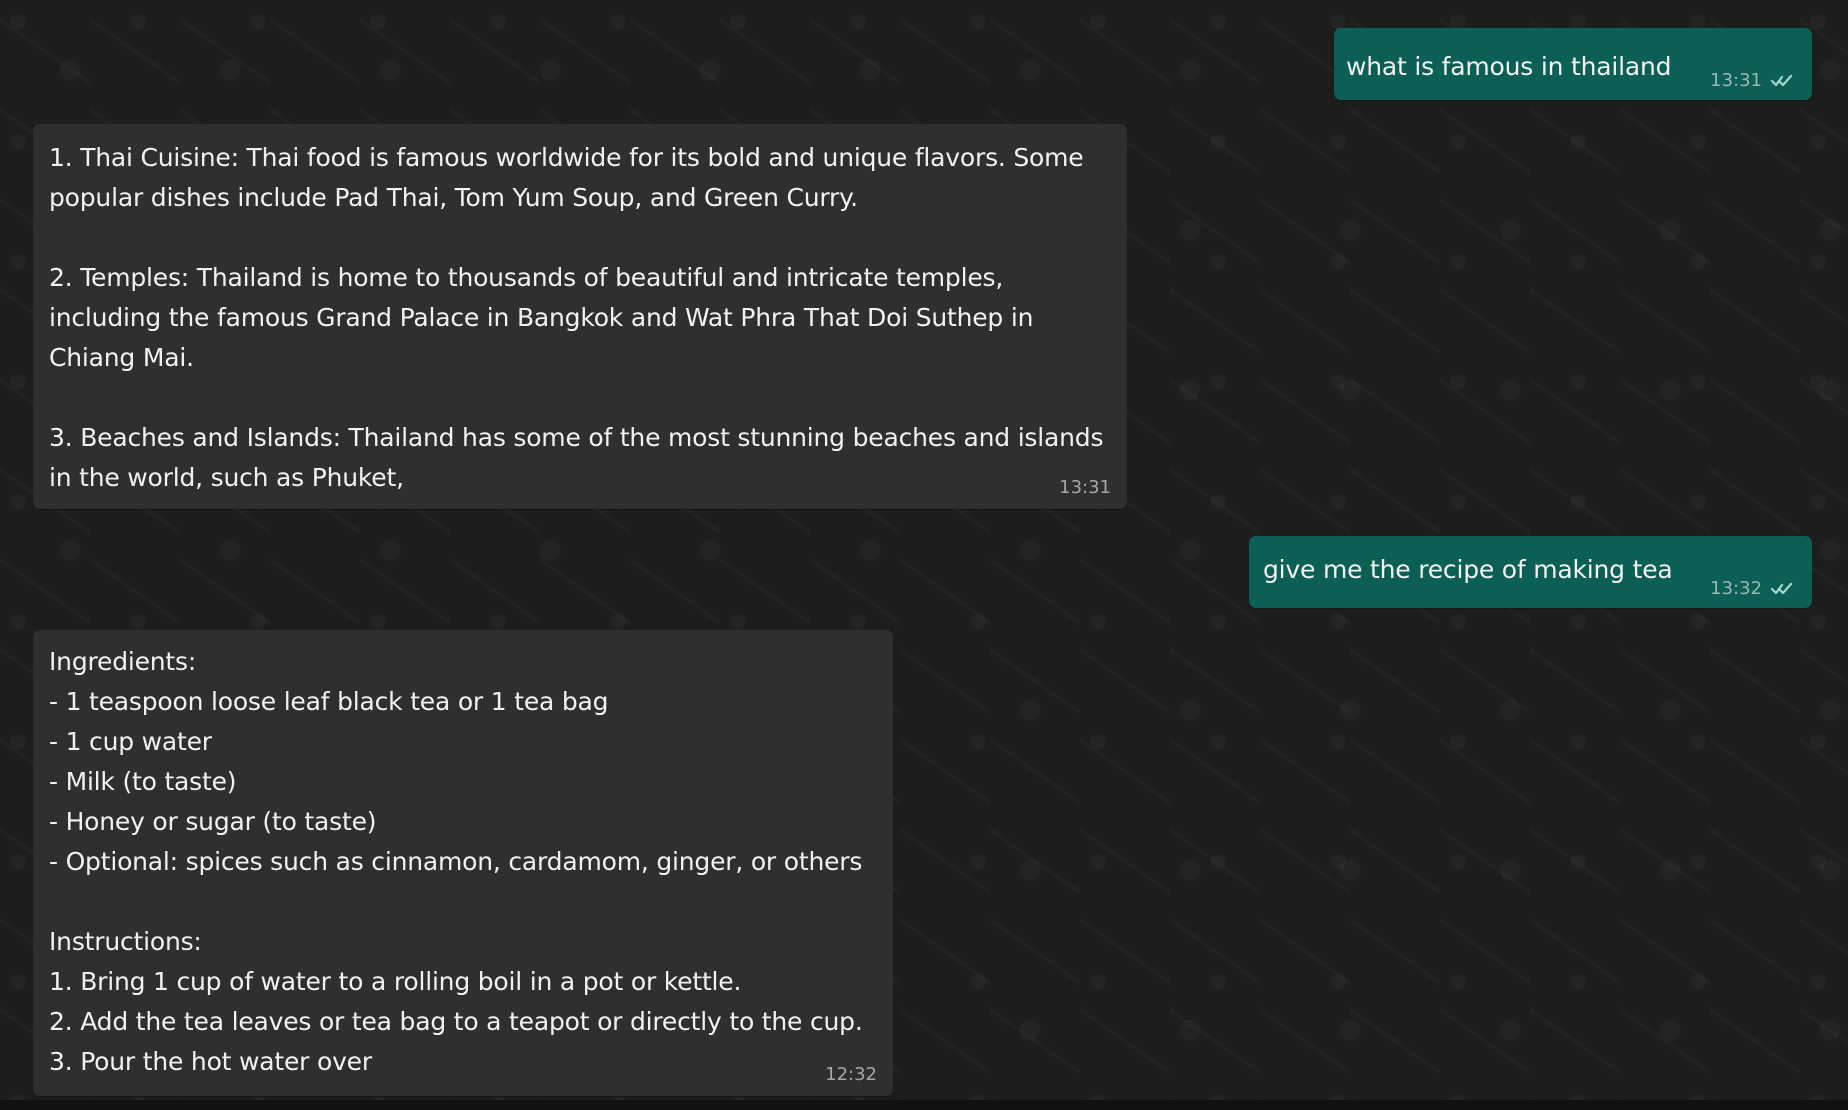 Image resolution: width=1848 pixels, height=1110 pixels. I want to click on message-time: 12:32, so click(851, 1074).